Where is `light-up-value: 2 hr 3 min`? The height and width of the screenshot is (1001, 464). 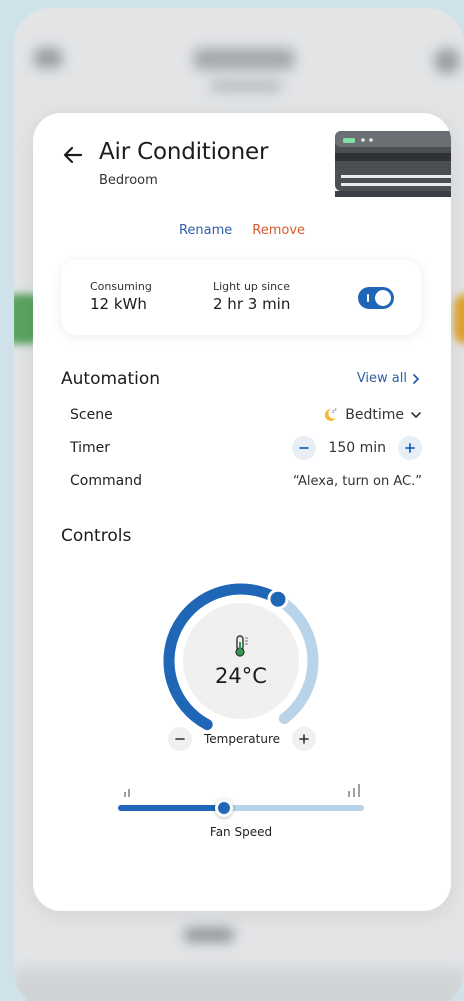 light-up-value: 2 hr 3 min is located at coordinates (252, 304).